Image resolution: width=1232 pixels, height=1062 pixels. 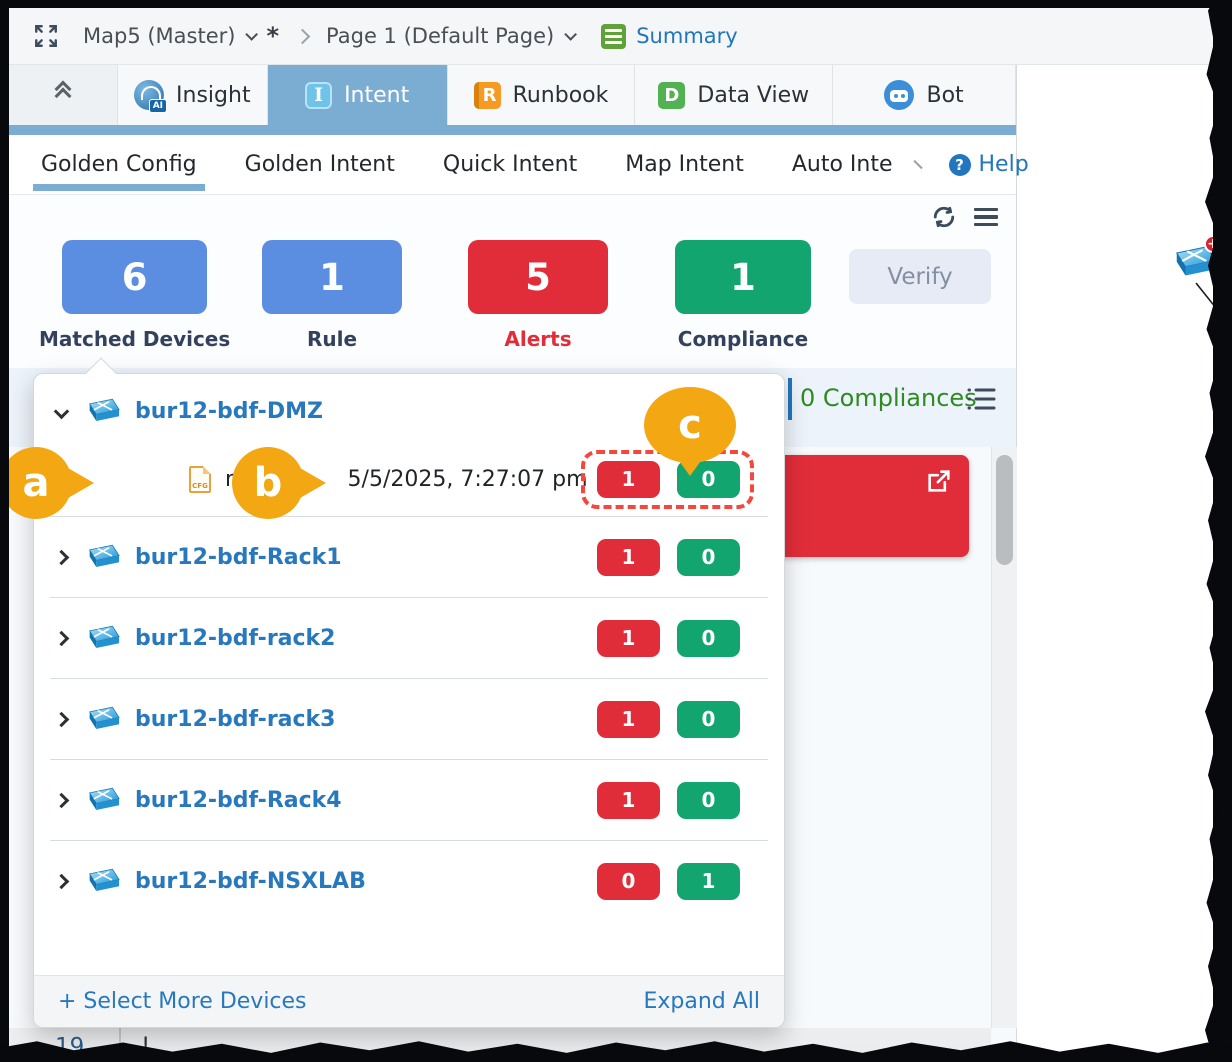 I want to click on tab-data-view: D Data View, so click(x=733, y=95).